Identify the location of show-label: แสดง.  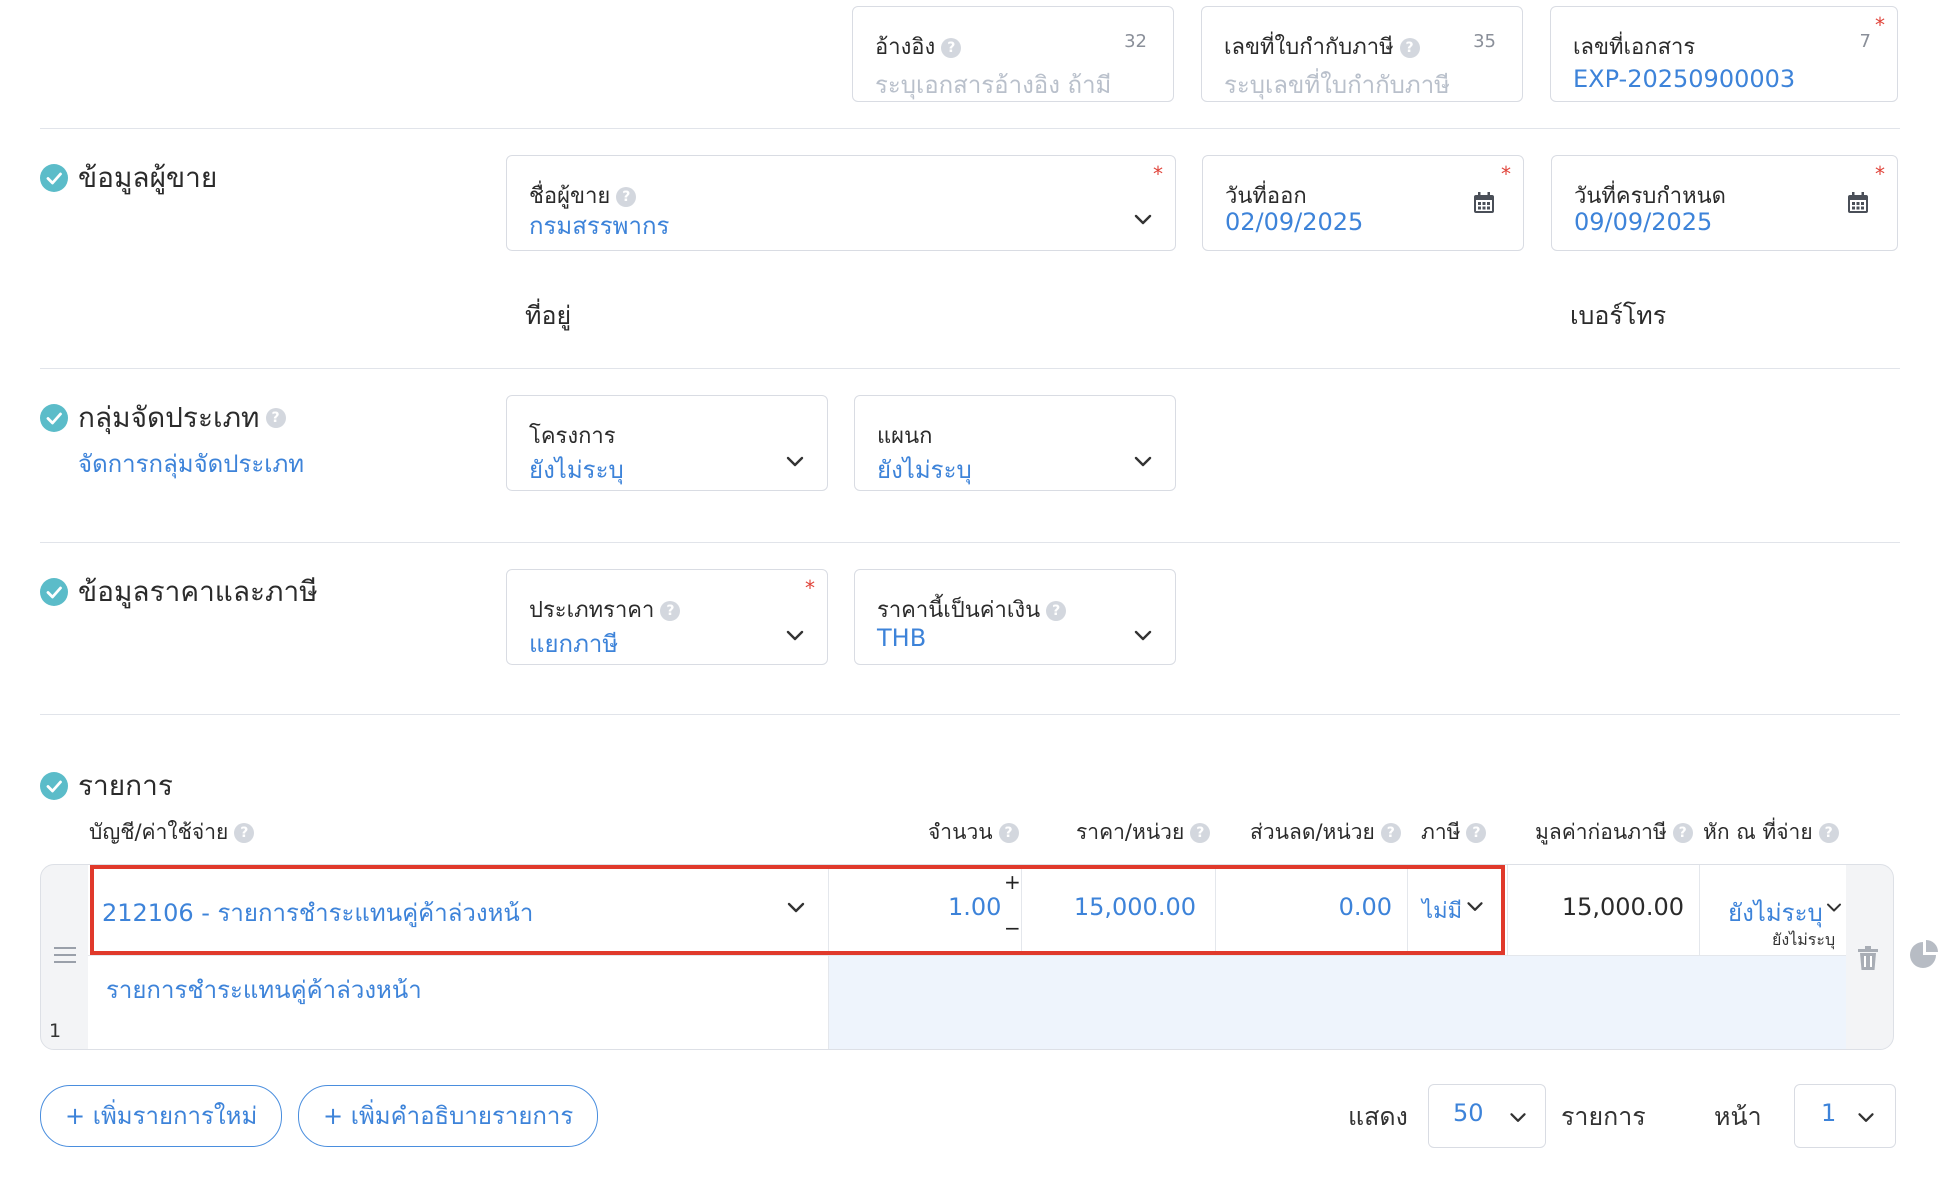
(1378, 1116).